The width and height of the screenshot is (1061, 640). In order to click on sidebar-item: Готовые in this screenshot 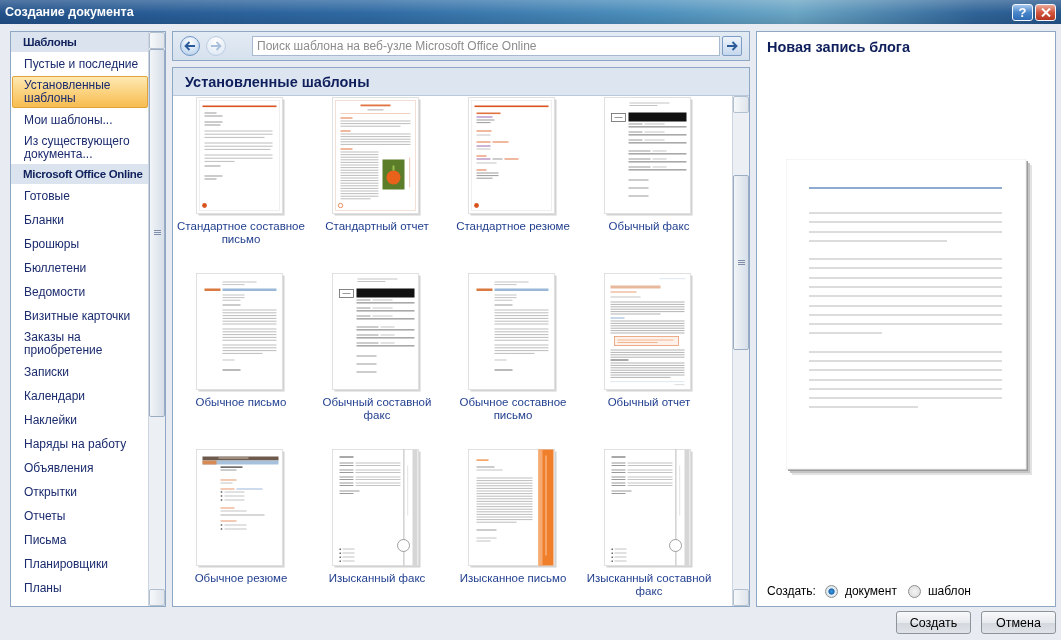, I will do `click(79, 196)`.